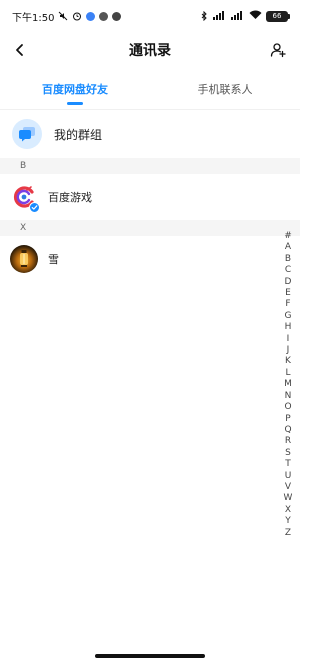  What do you see at coordinates (288, 339) in the screenshot?
I see `index-letter-i: I` at bounding box center [288, 339].